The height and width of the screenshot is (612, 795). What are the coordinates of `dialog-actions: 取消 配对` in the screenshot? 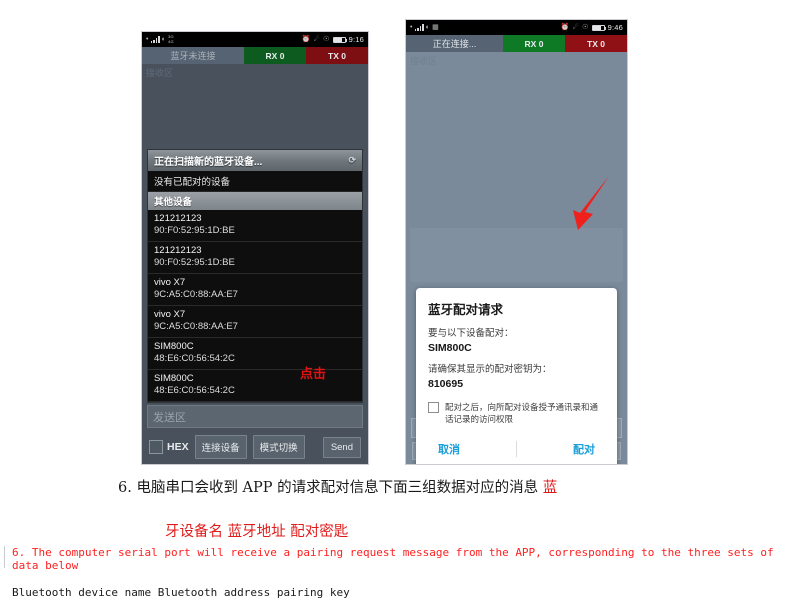 It's located at (516, 448).